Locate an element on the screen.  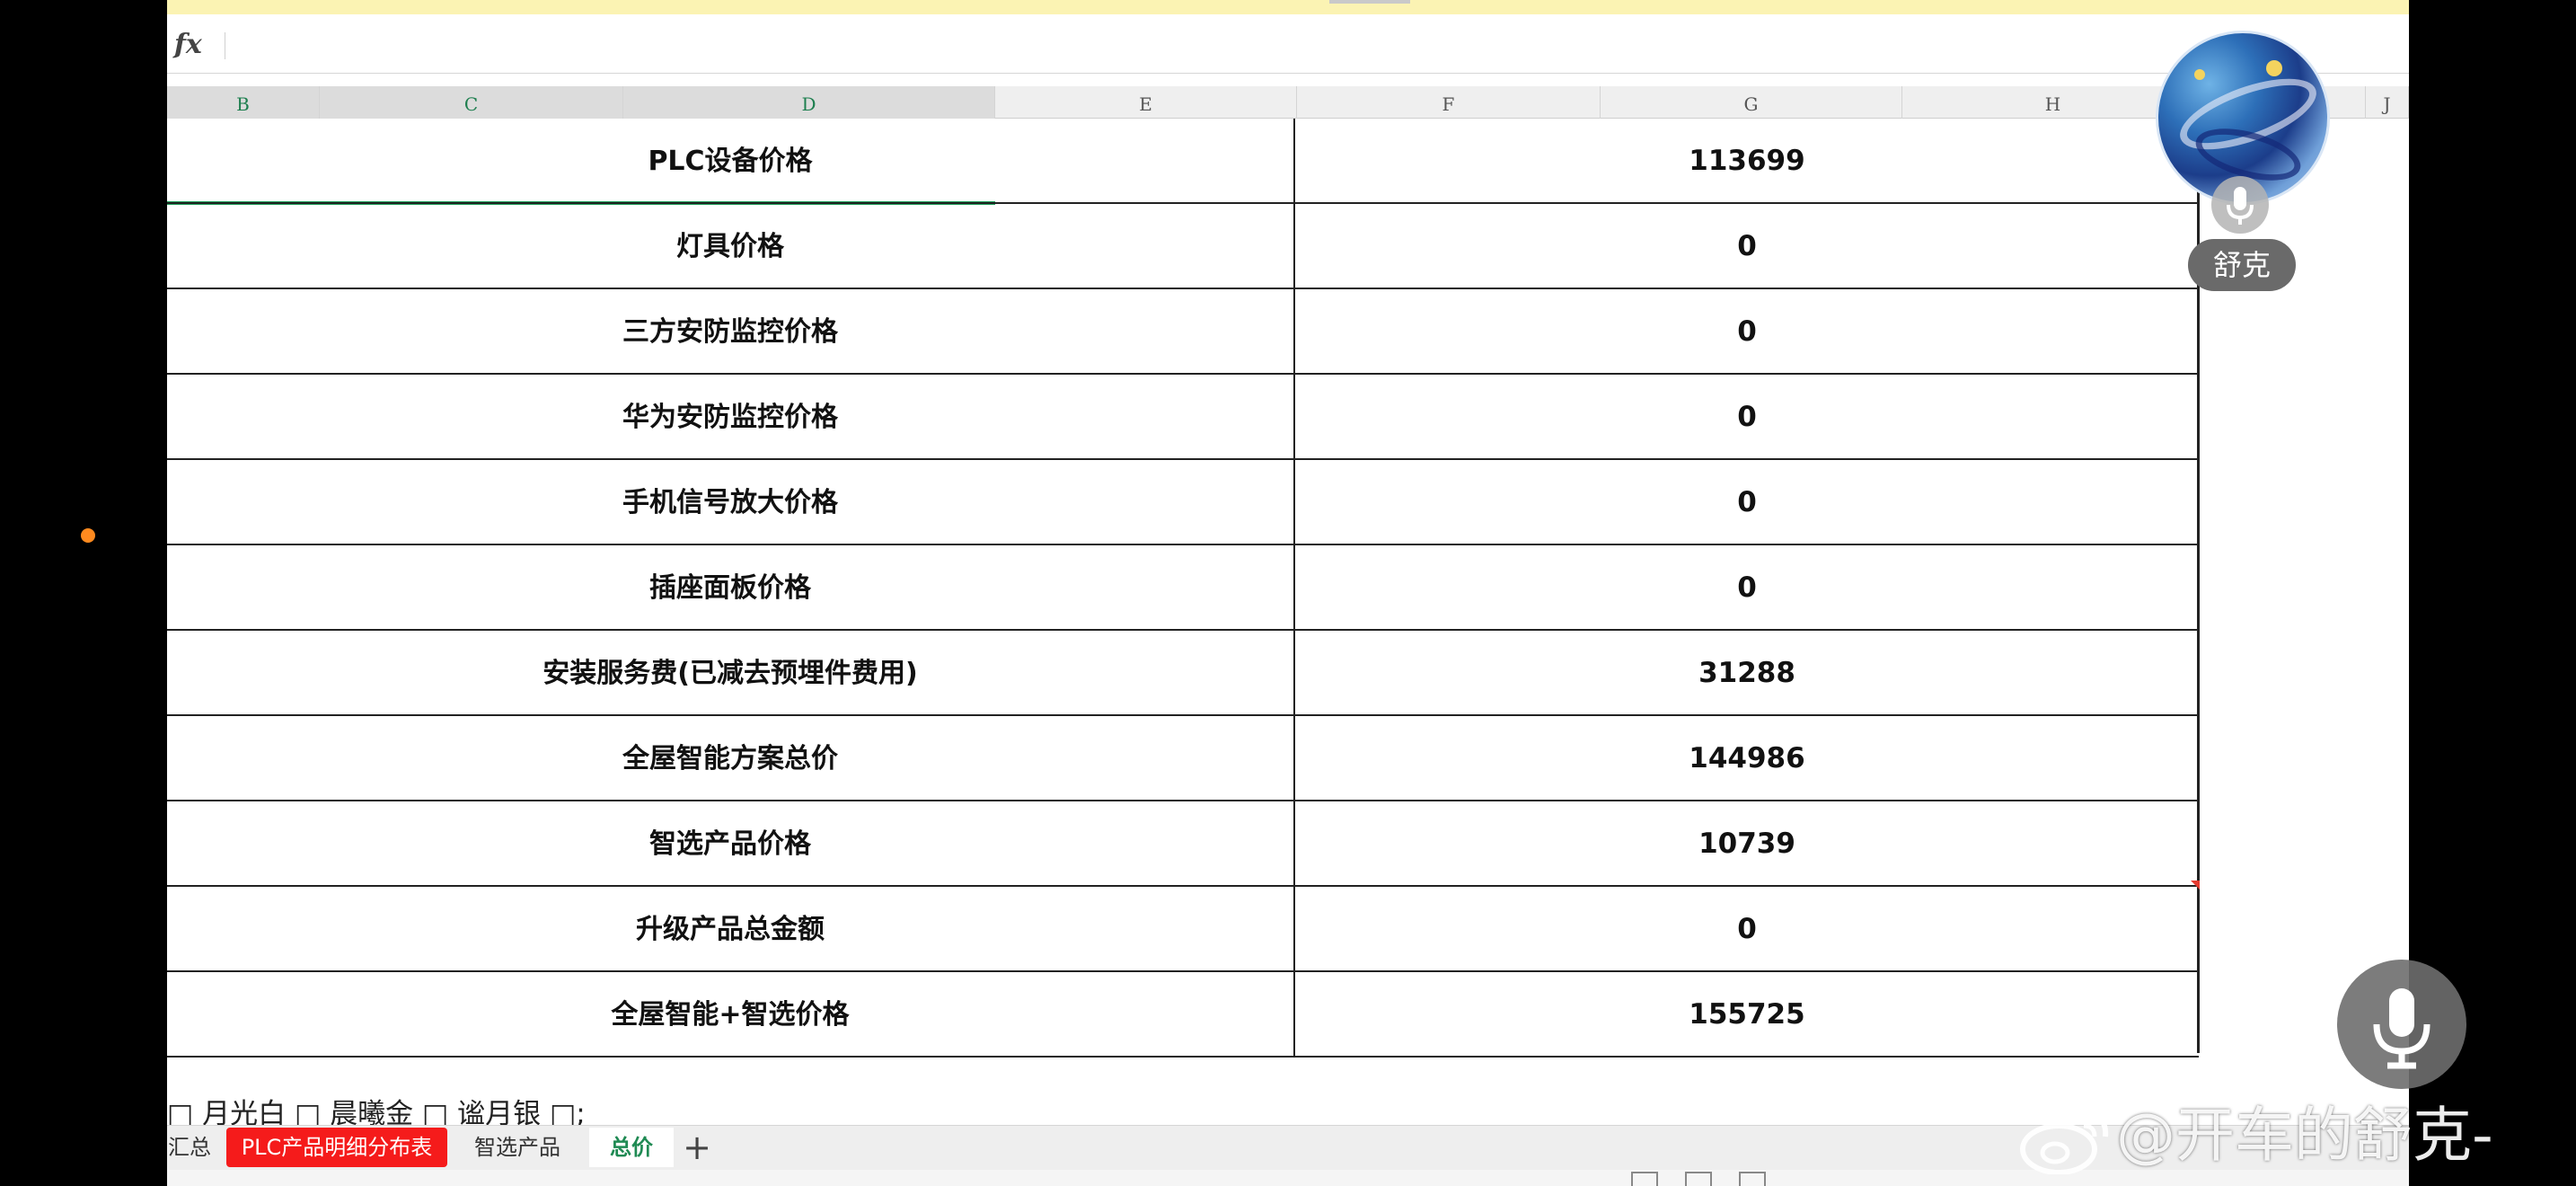
sheet-tab-total-price: 总价 is located at coordinates (631, 1147).